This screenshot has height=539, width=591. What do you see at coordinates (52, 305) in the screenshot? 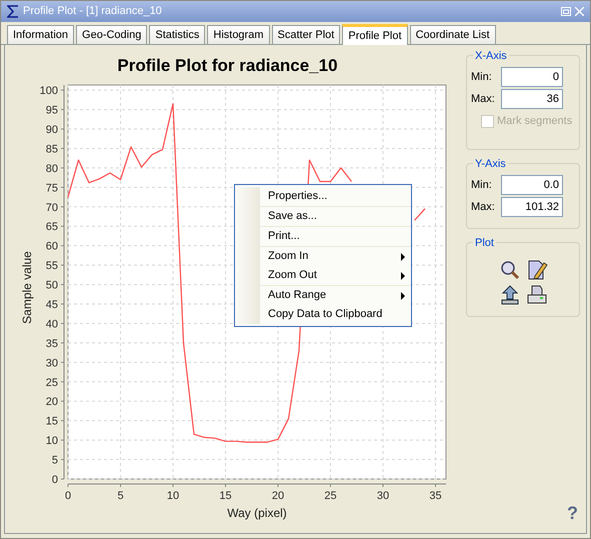
I see `y-tick-label: 45` at bounding box center [52, 305].